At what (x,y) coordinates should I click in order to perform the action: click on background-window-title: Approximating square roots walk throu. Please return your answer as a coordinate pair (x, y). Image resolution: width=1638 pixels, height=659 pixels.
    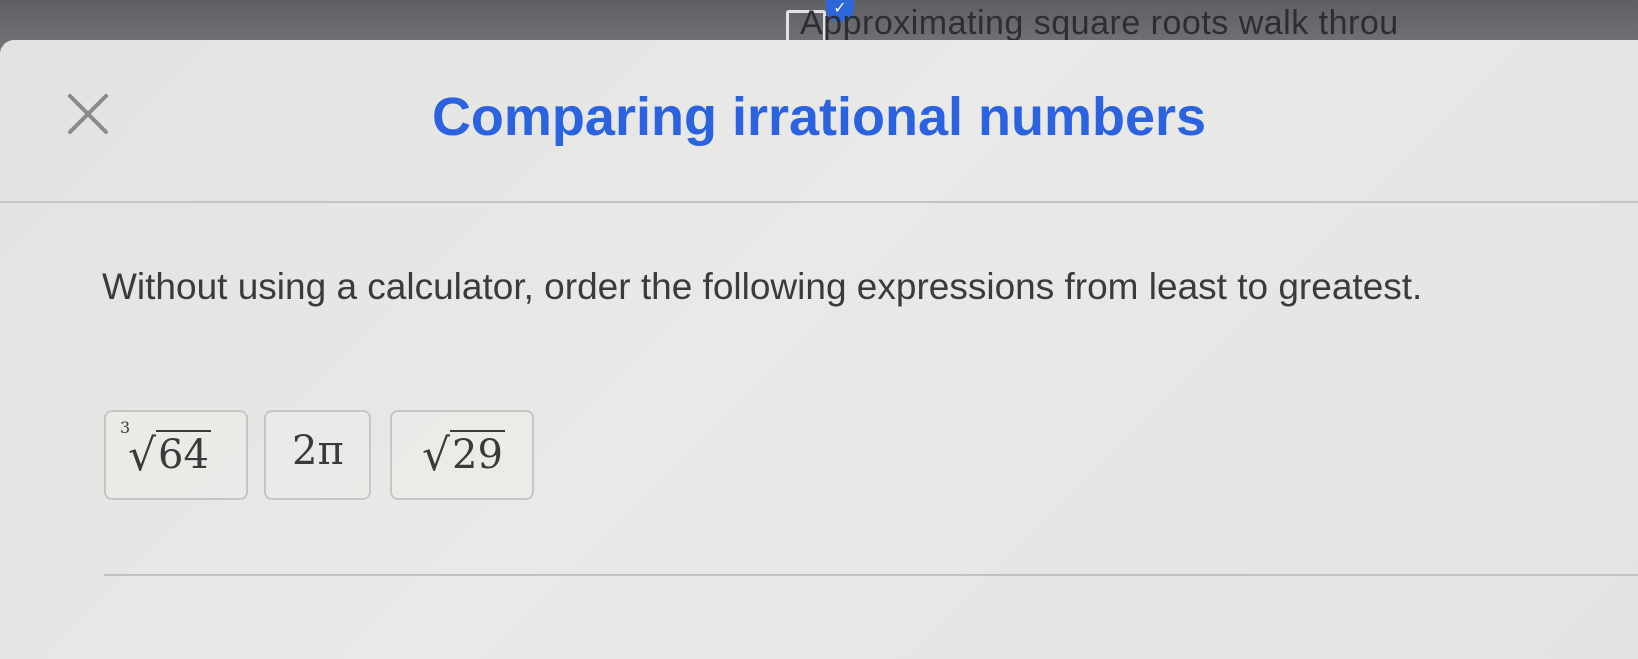
    Looking at the image, I should click on (1099, 23).